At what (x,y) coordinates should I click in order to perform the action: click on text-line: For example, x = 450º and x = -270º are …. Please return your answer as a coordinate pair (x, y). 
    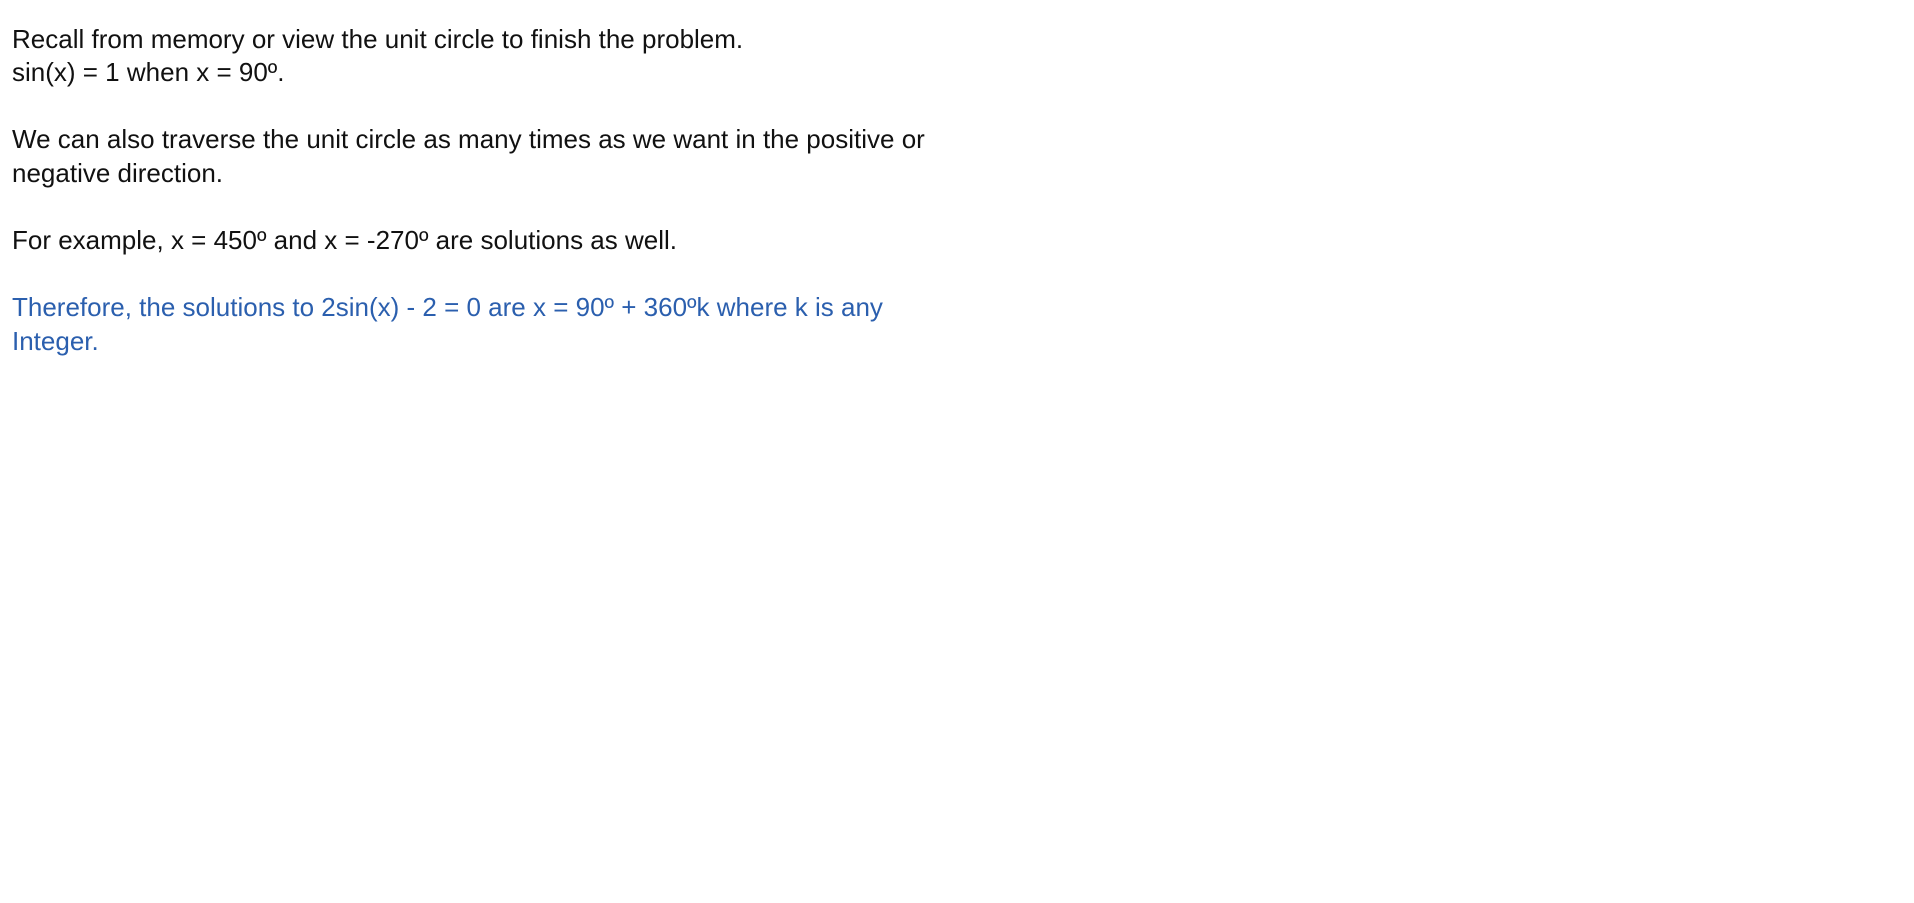
    Looking at the image, I should click on (345, 240).